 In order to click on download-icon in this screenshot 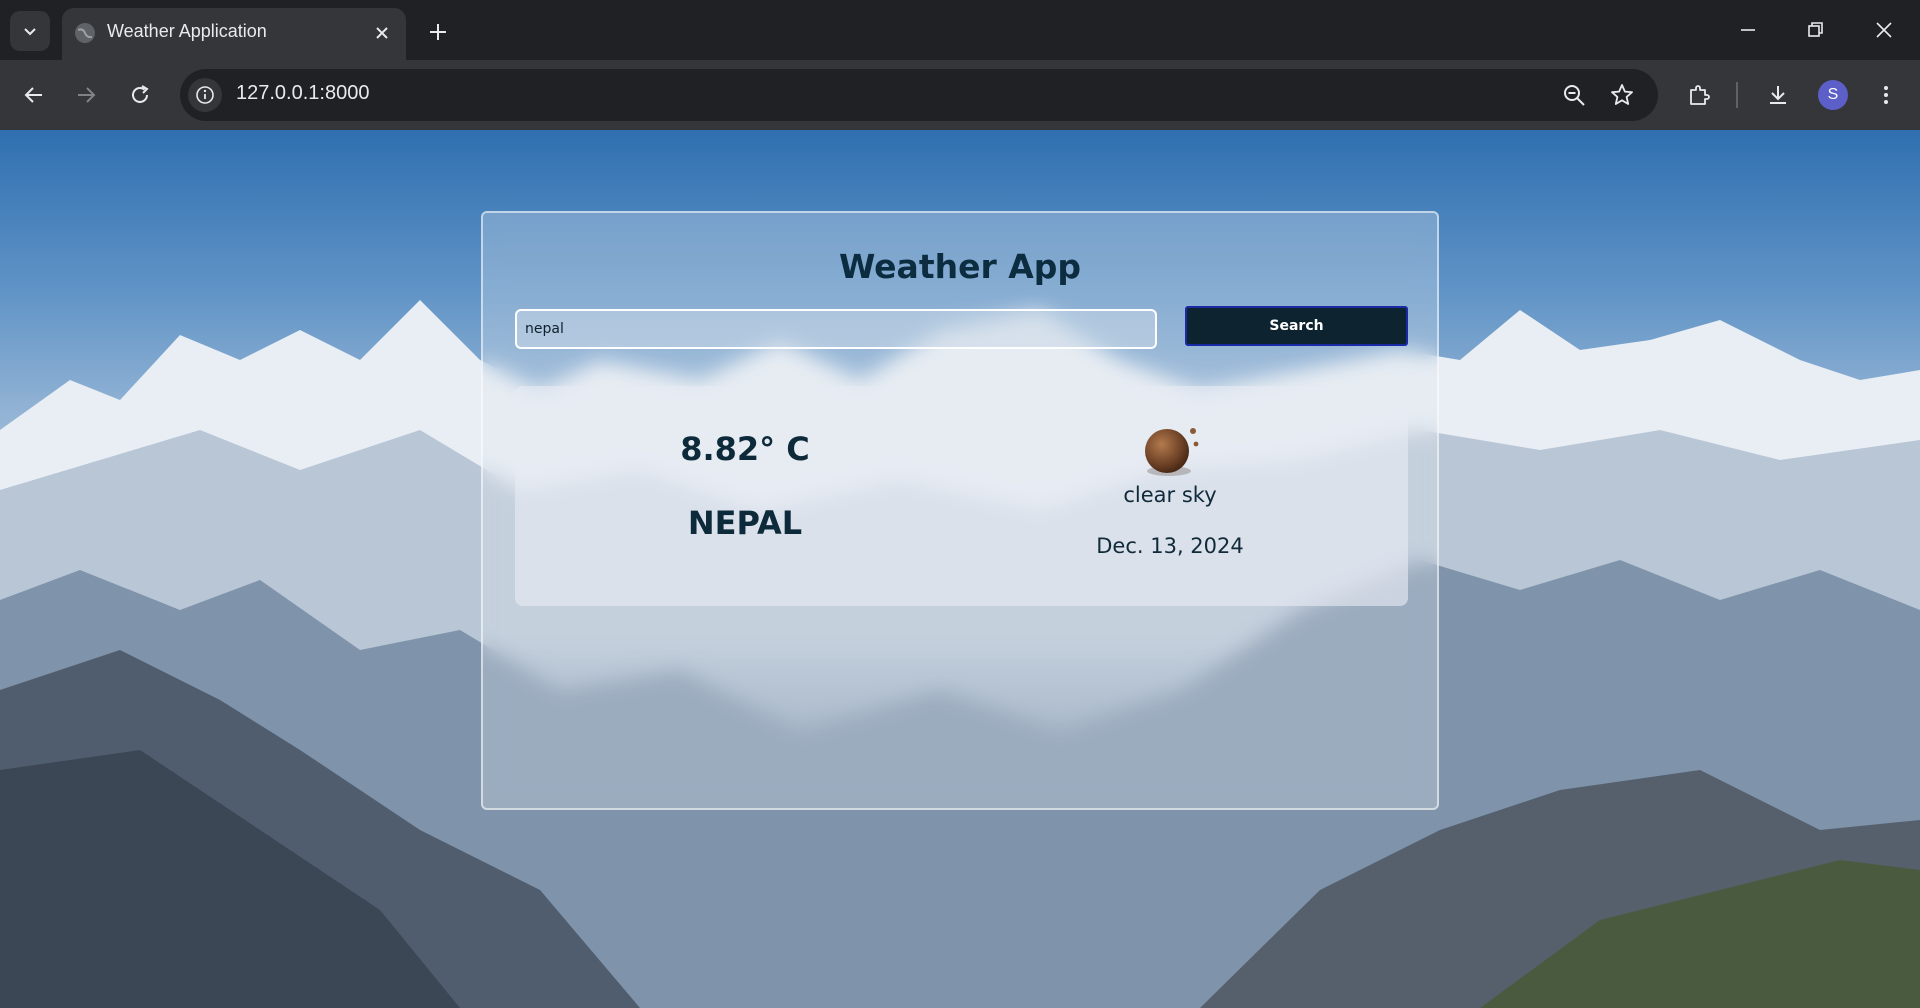, I will do `click(1778, 95)`.